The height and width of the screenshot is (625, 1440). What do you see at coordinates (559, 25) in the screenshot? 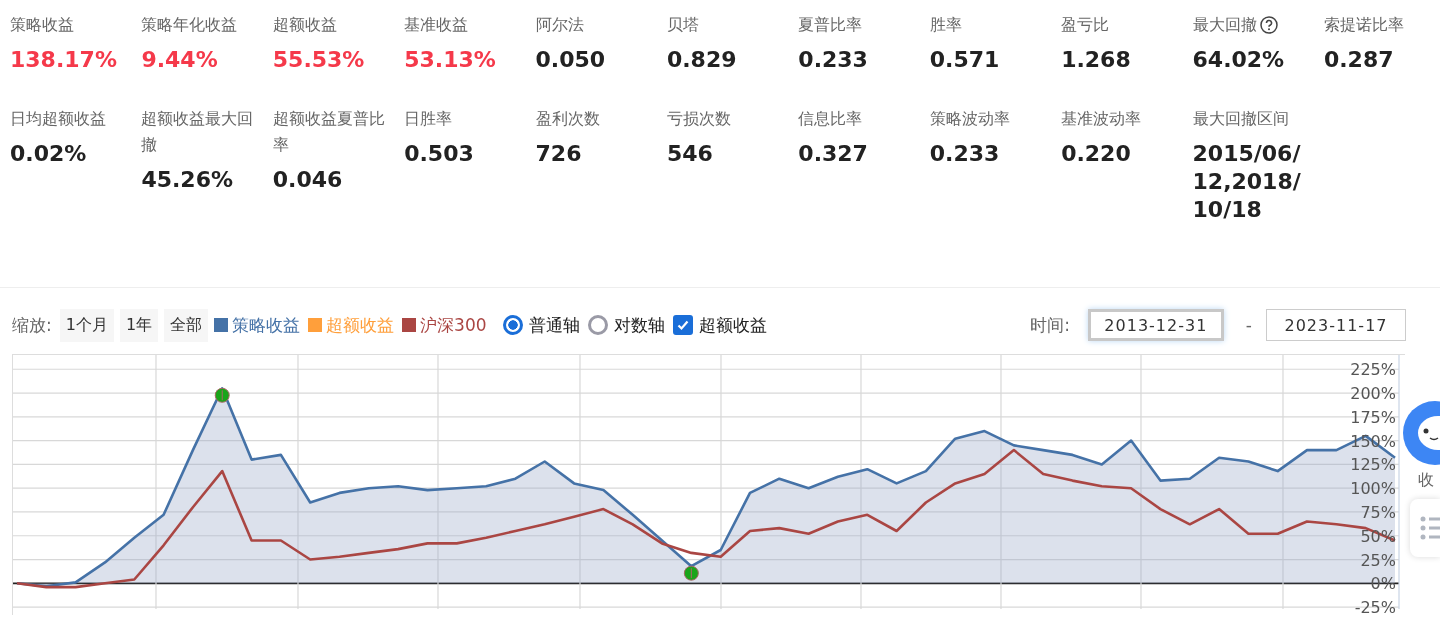
I see `metric-label: 阿尔法` at bounding box center [559, 25].